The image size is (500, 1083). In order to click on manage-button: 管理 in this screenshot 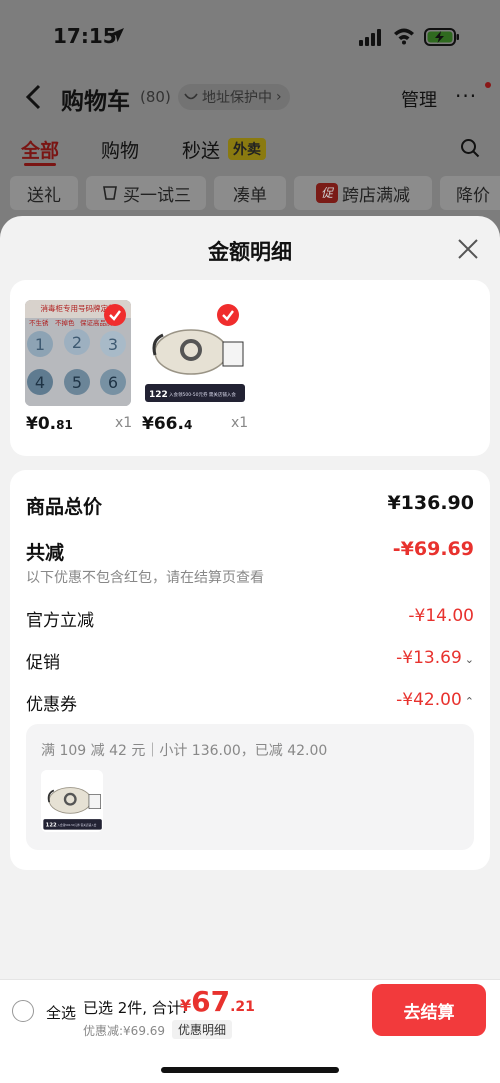, I will do `click(419, 99)`.